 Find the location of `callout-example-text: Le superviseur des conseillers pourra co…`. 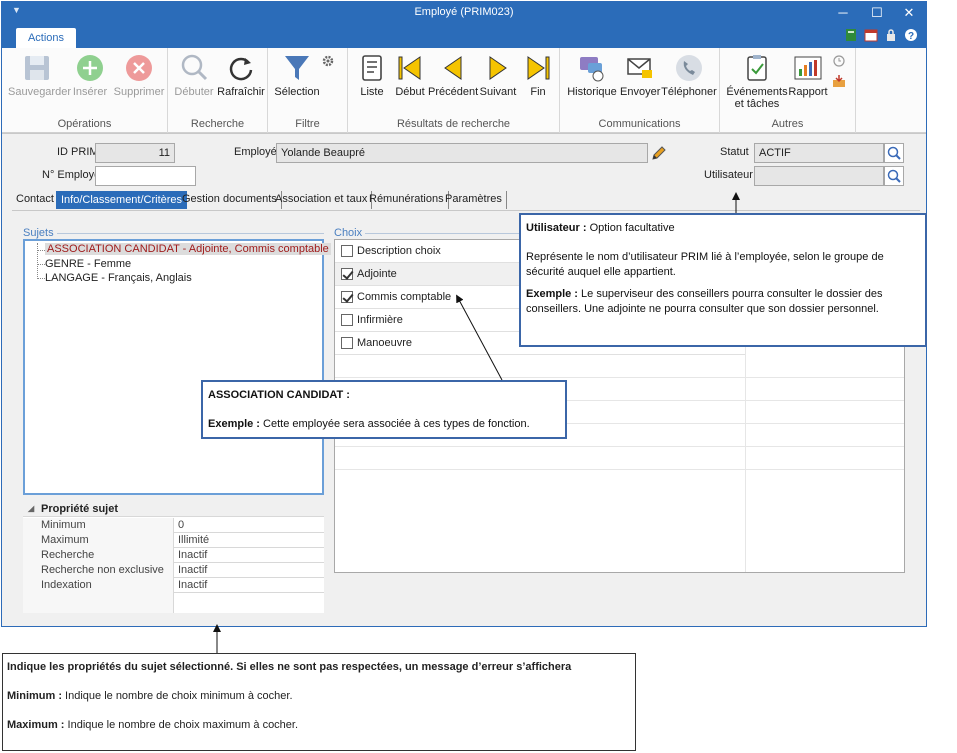

callout-example-text: Le superviseur des conseillers pourra co… is located at coordinates (704, 301).